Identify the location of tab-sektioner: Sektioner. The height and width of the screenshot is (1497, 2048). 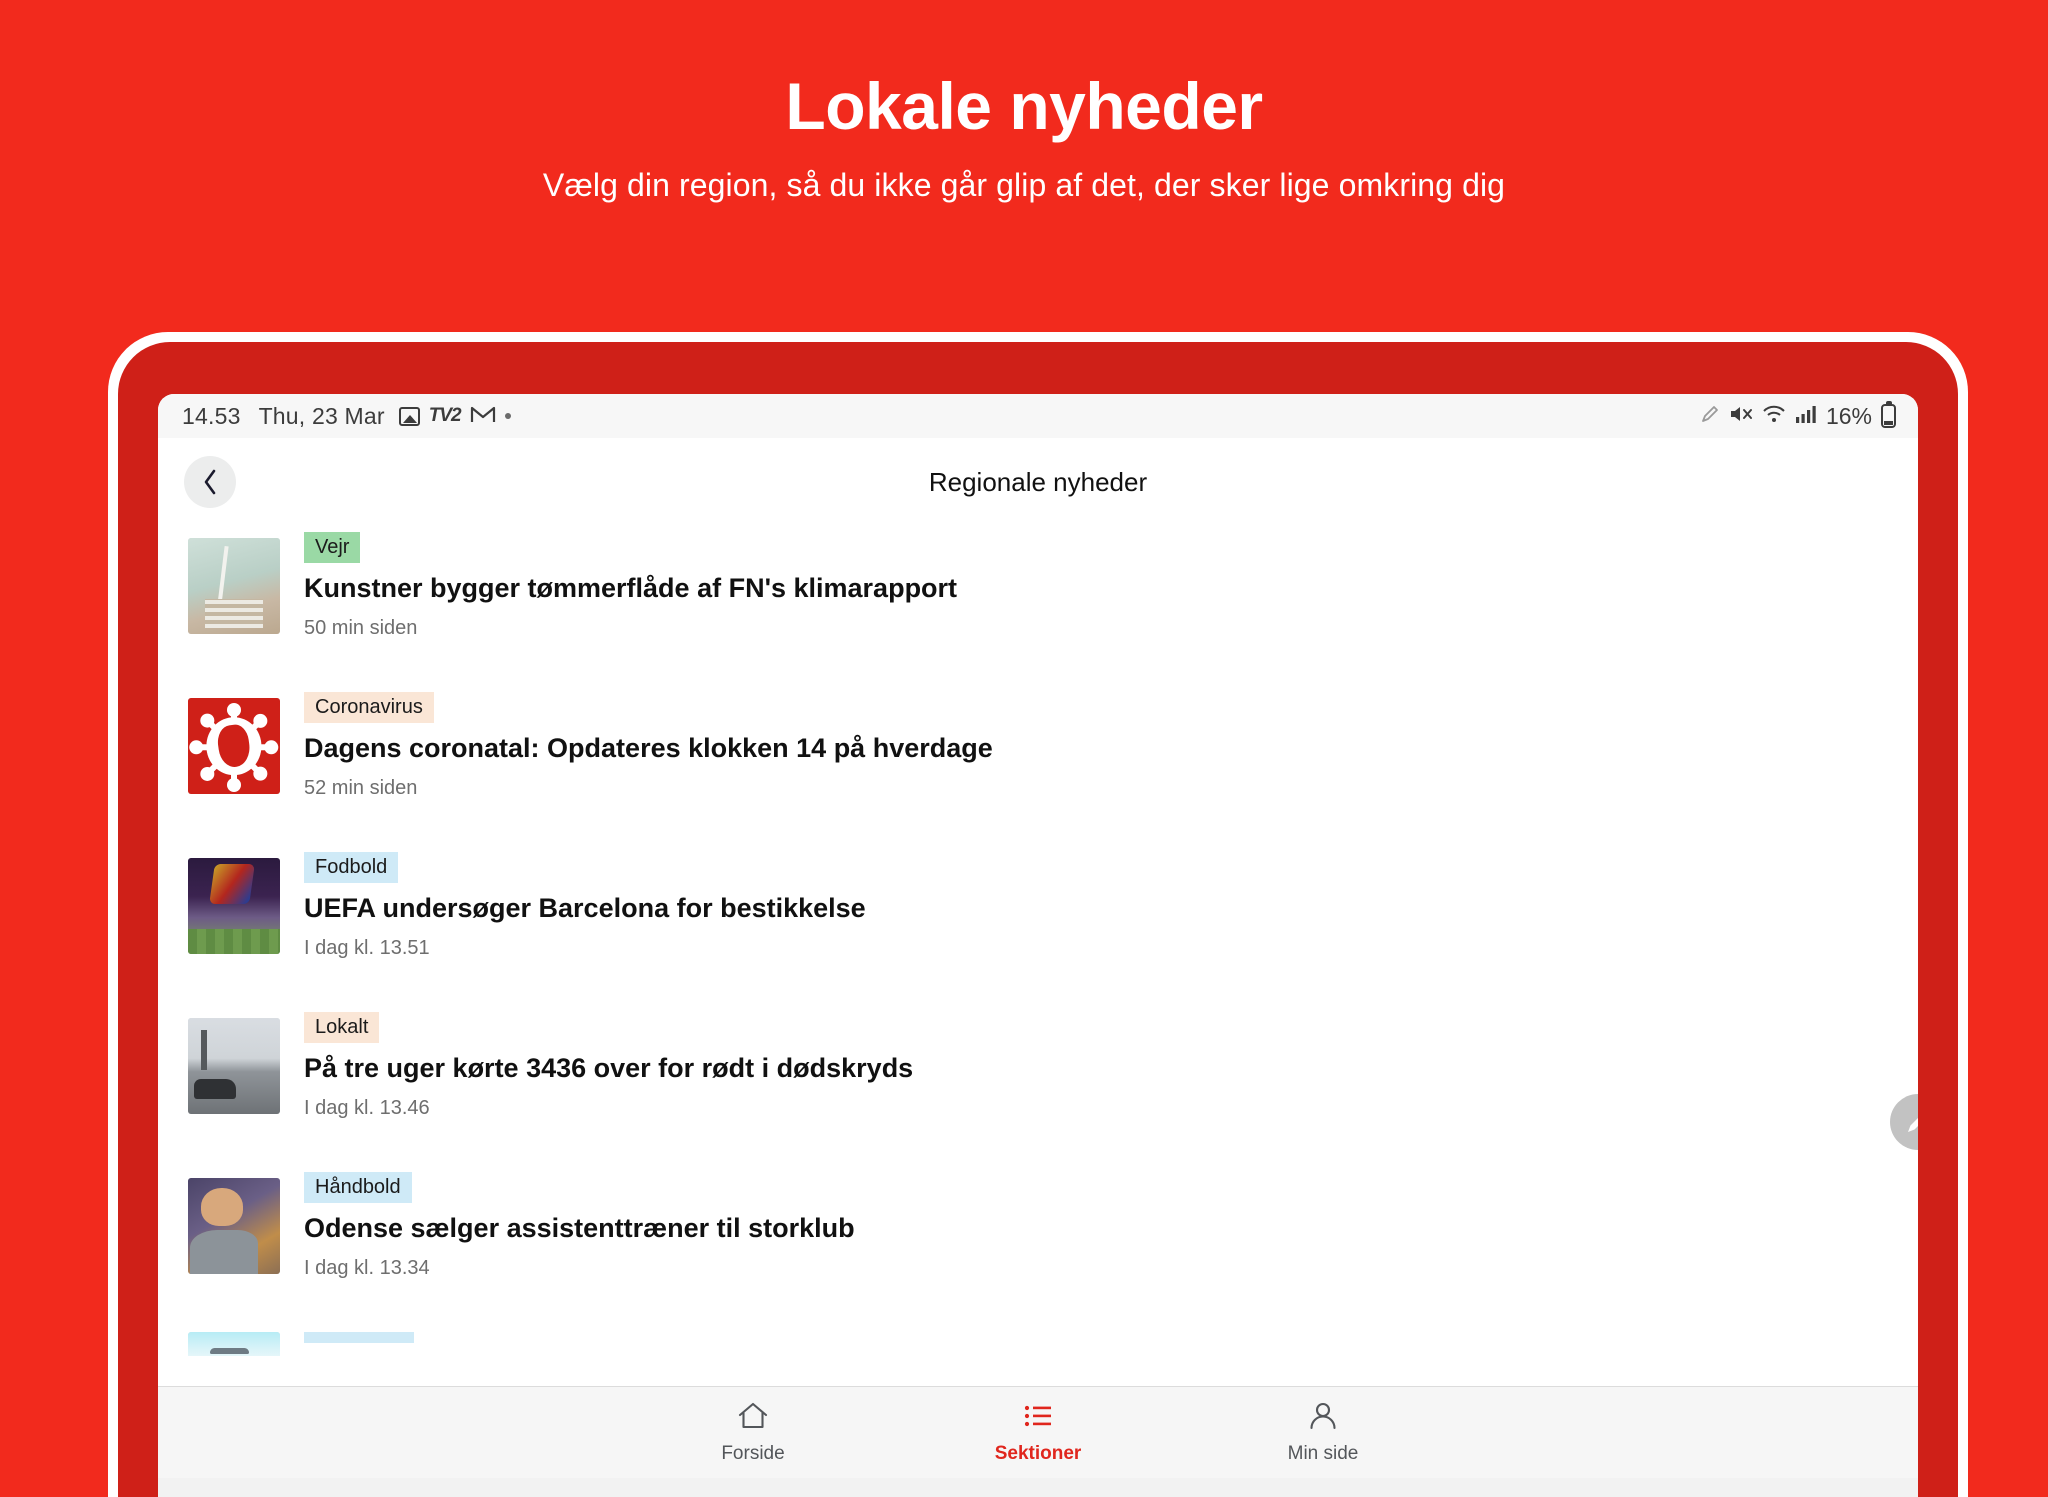
(1038, 1433).